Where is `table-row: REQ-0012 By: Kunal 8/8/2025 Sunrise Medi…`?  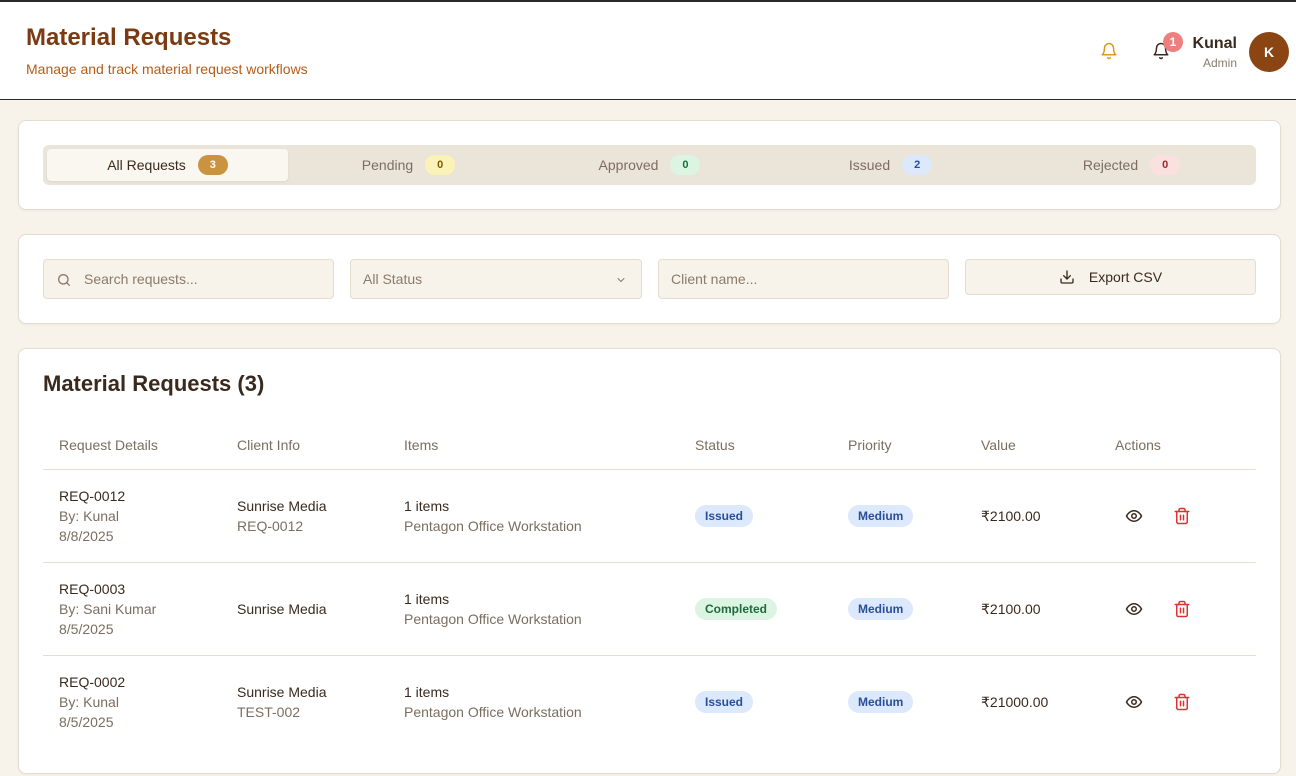 table-row: REQ-0012 By: Kunal 8/8/2025 Sunrise Medi… is located at coordinates (649, 516).